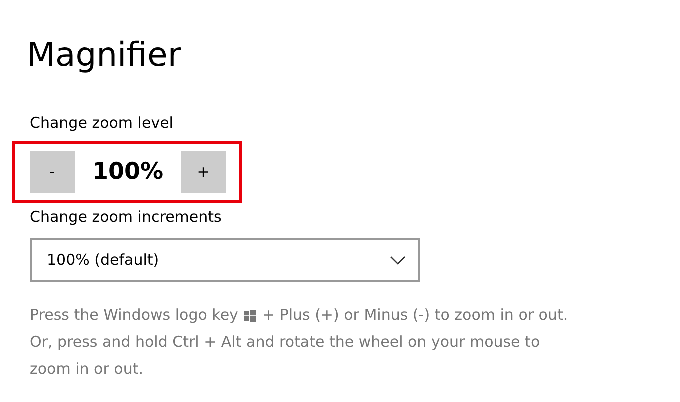 This screenshot has height=402, width=680. Describe the element at coordinates (126, 217) in the screenshot. I see `zoom-increments-label: Change zoom increments` at that location.